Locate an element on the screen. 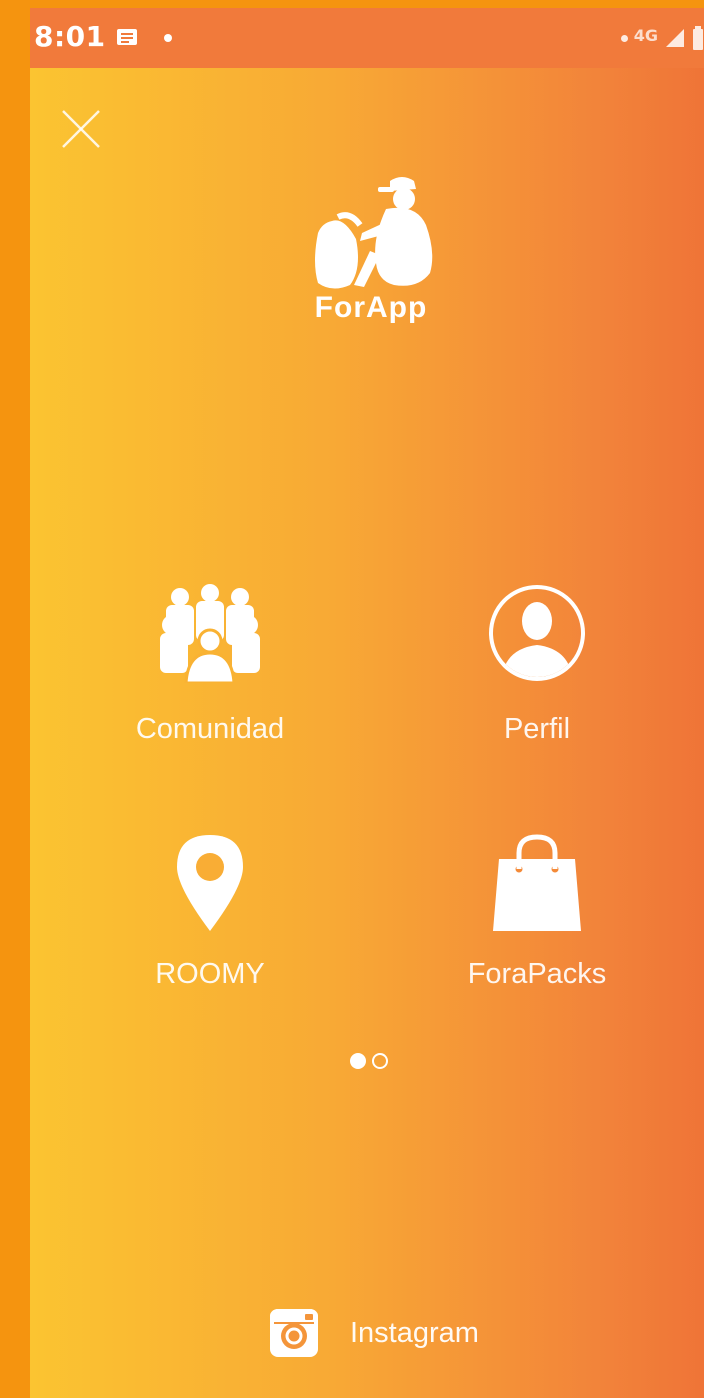 This screenshot has width=704, height=1398. page-indicator is located at coordinates (369, 1061).